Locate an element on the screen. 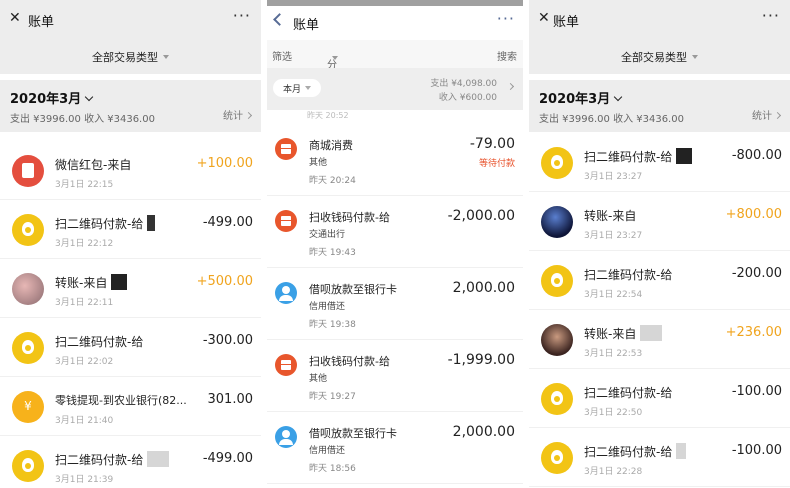 The width and height of the screenshot is (790, 488). month-label: 2020年3月 is located at coordinates (46, 99).